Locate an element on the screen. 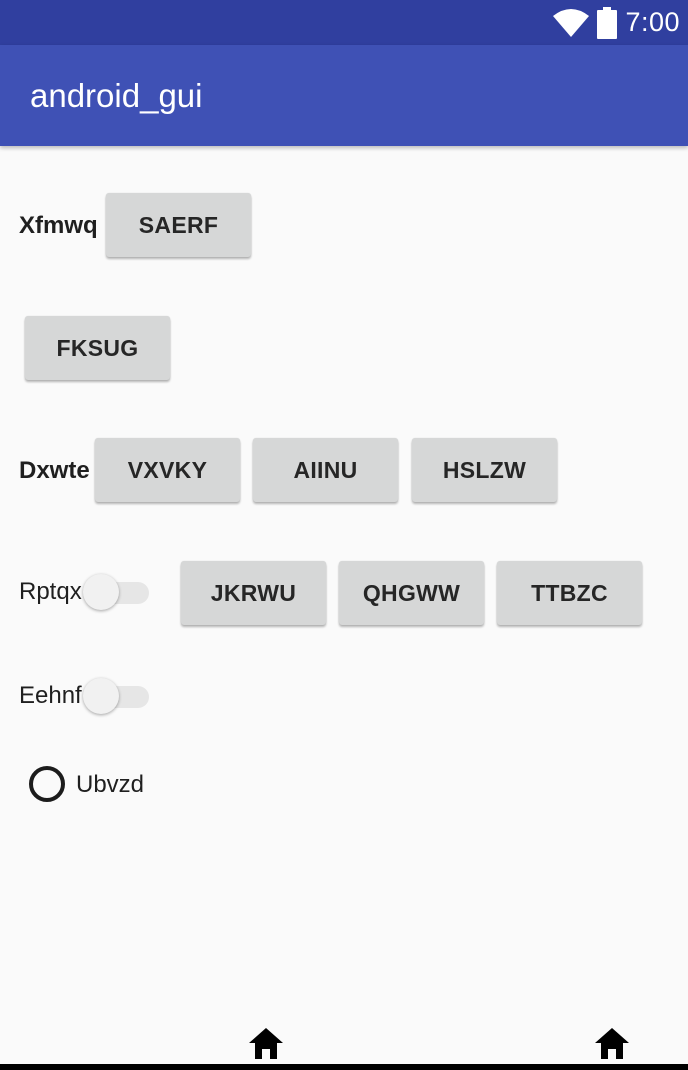 This screenshot has width=688, height=1070. row1-label: Xfmwq is located at coordinates (58, 225).